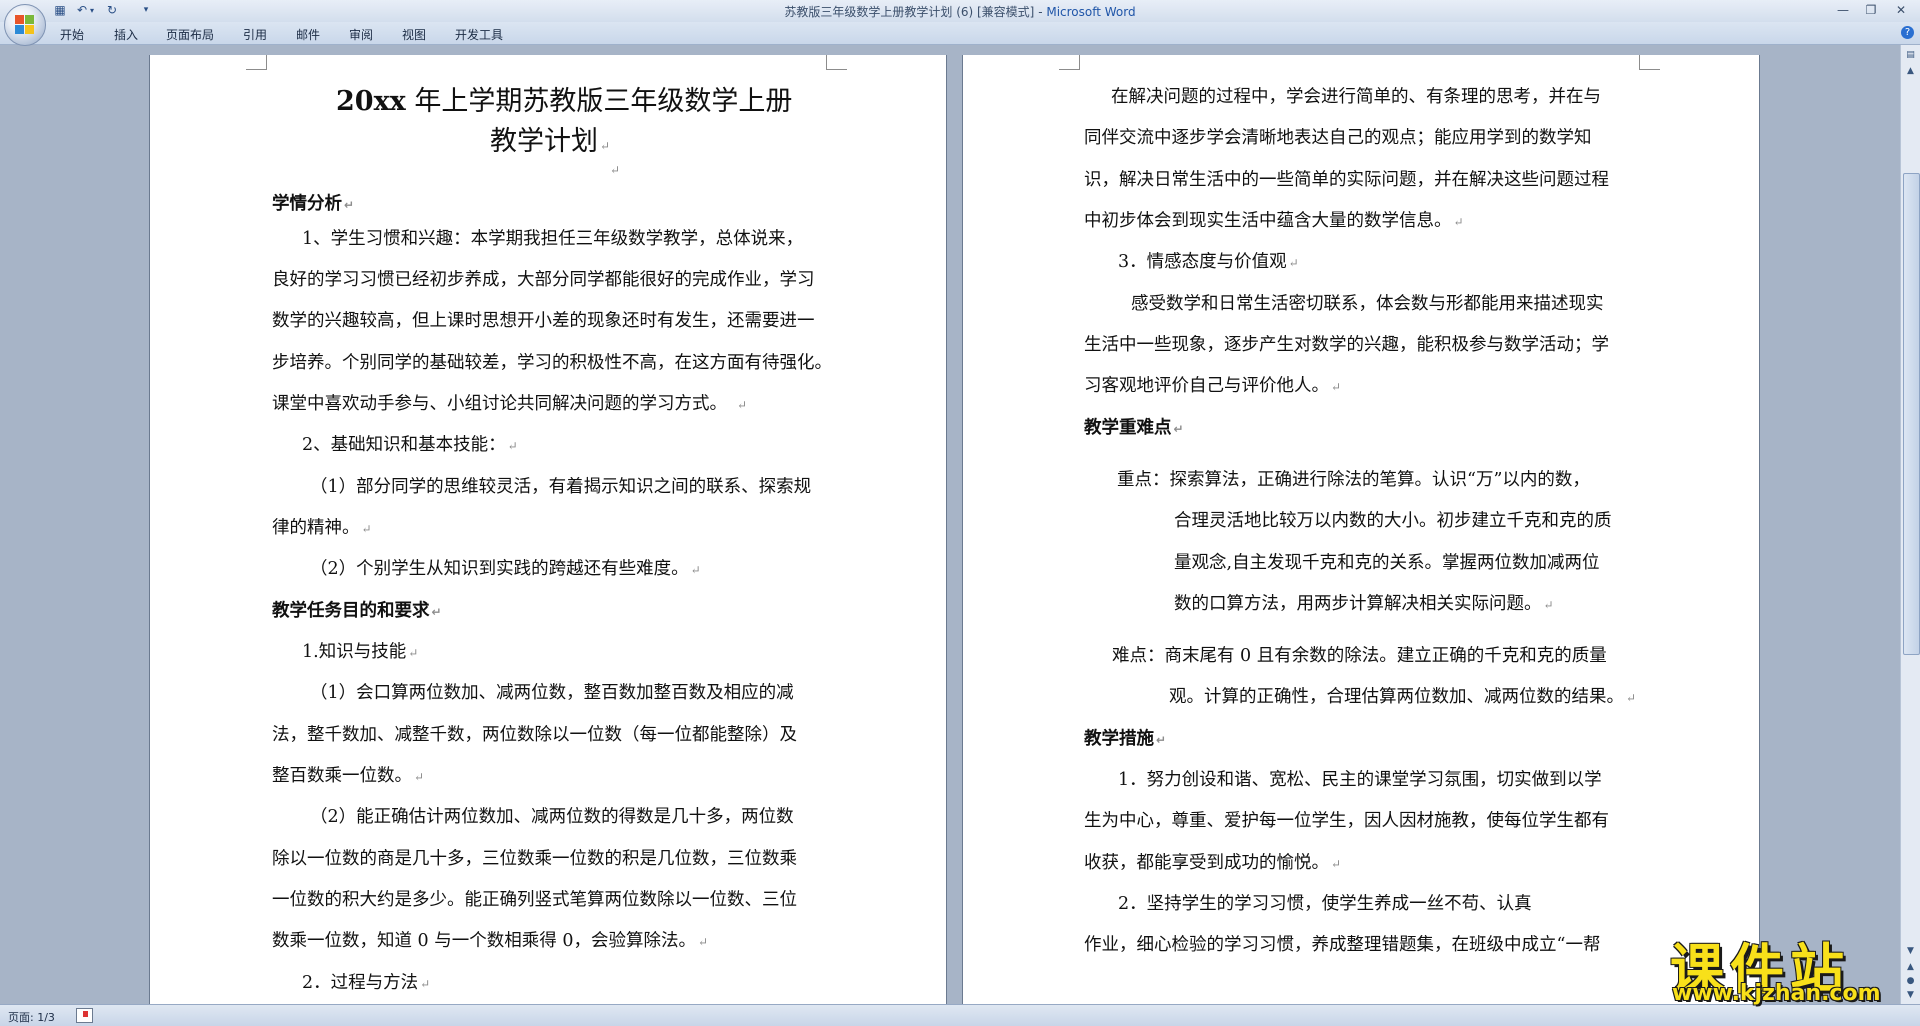  Describe the element at coordinates (190, 34) in the screenshot. I see `tab-page-layout: 页面布局` at that location.